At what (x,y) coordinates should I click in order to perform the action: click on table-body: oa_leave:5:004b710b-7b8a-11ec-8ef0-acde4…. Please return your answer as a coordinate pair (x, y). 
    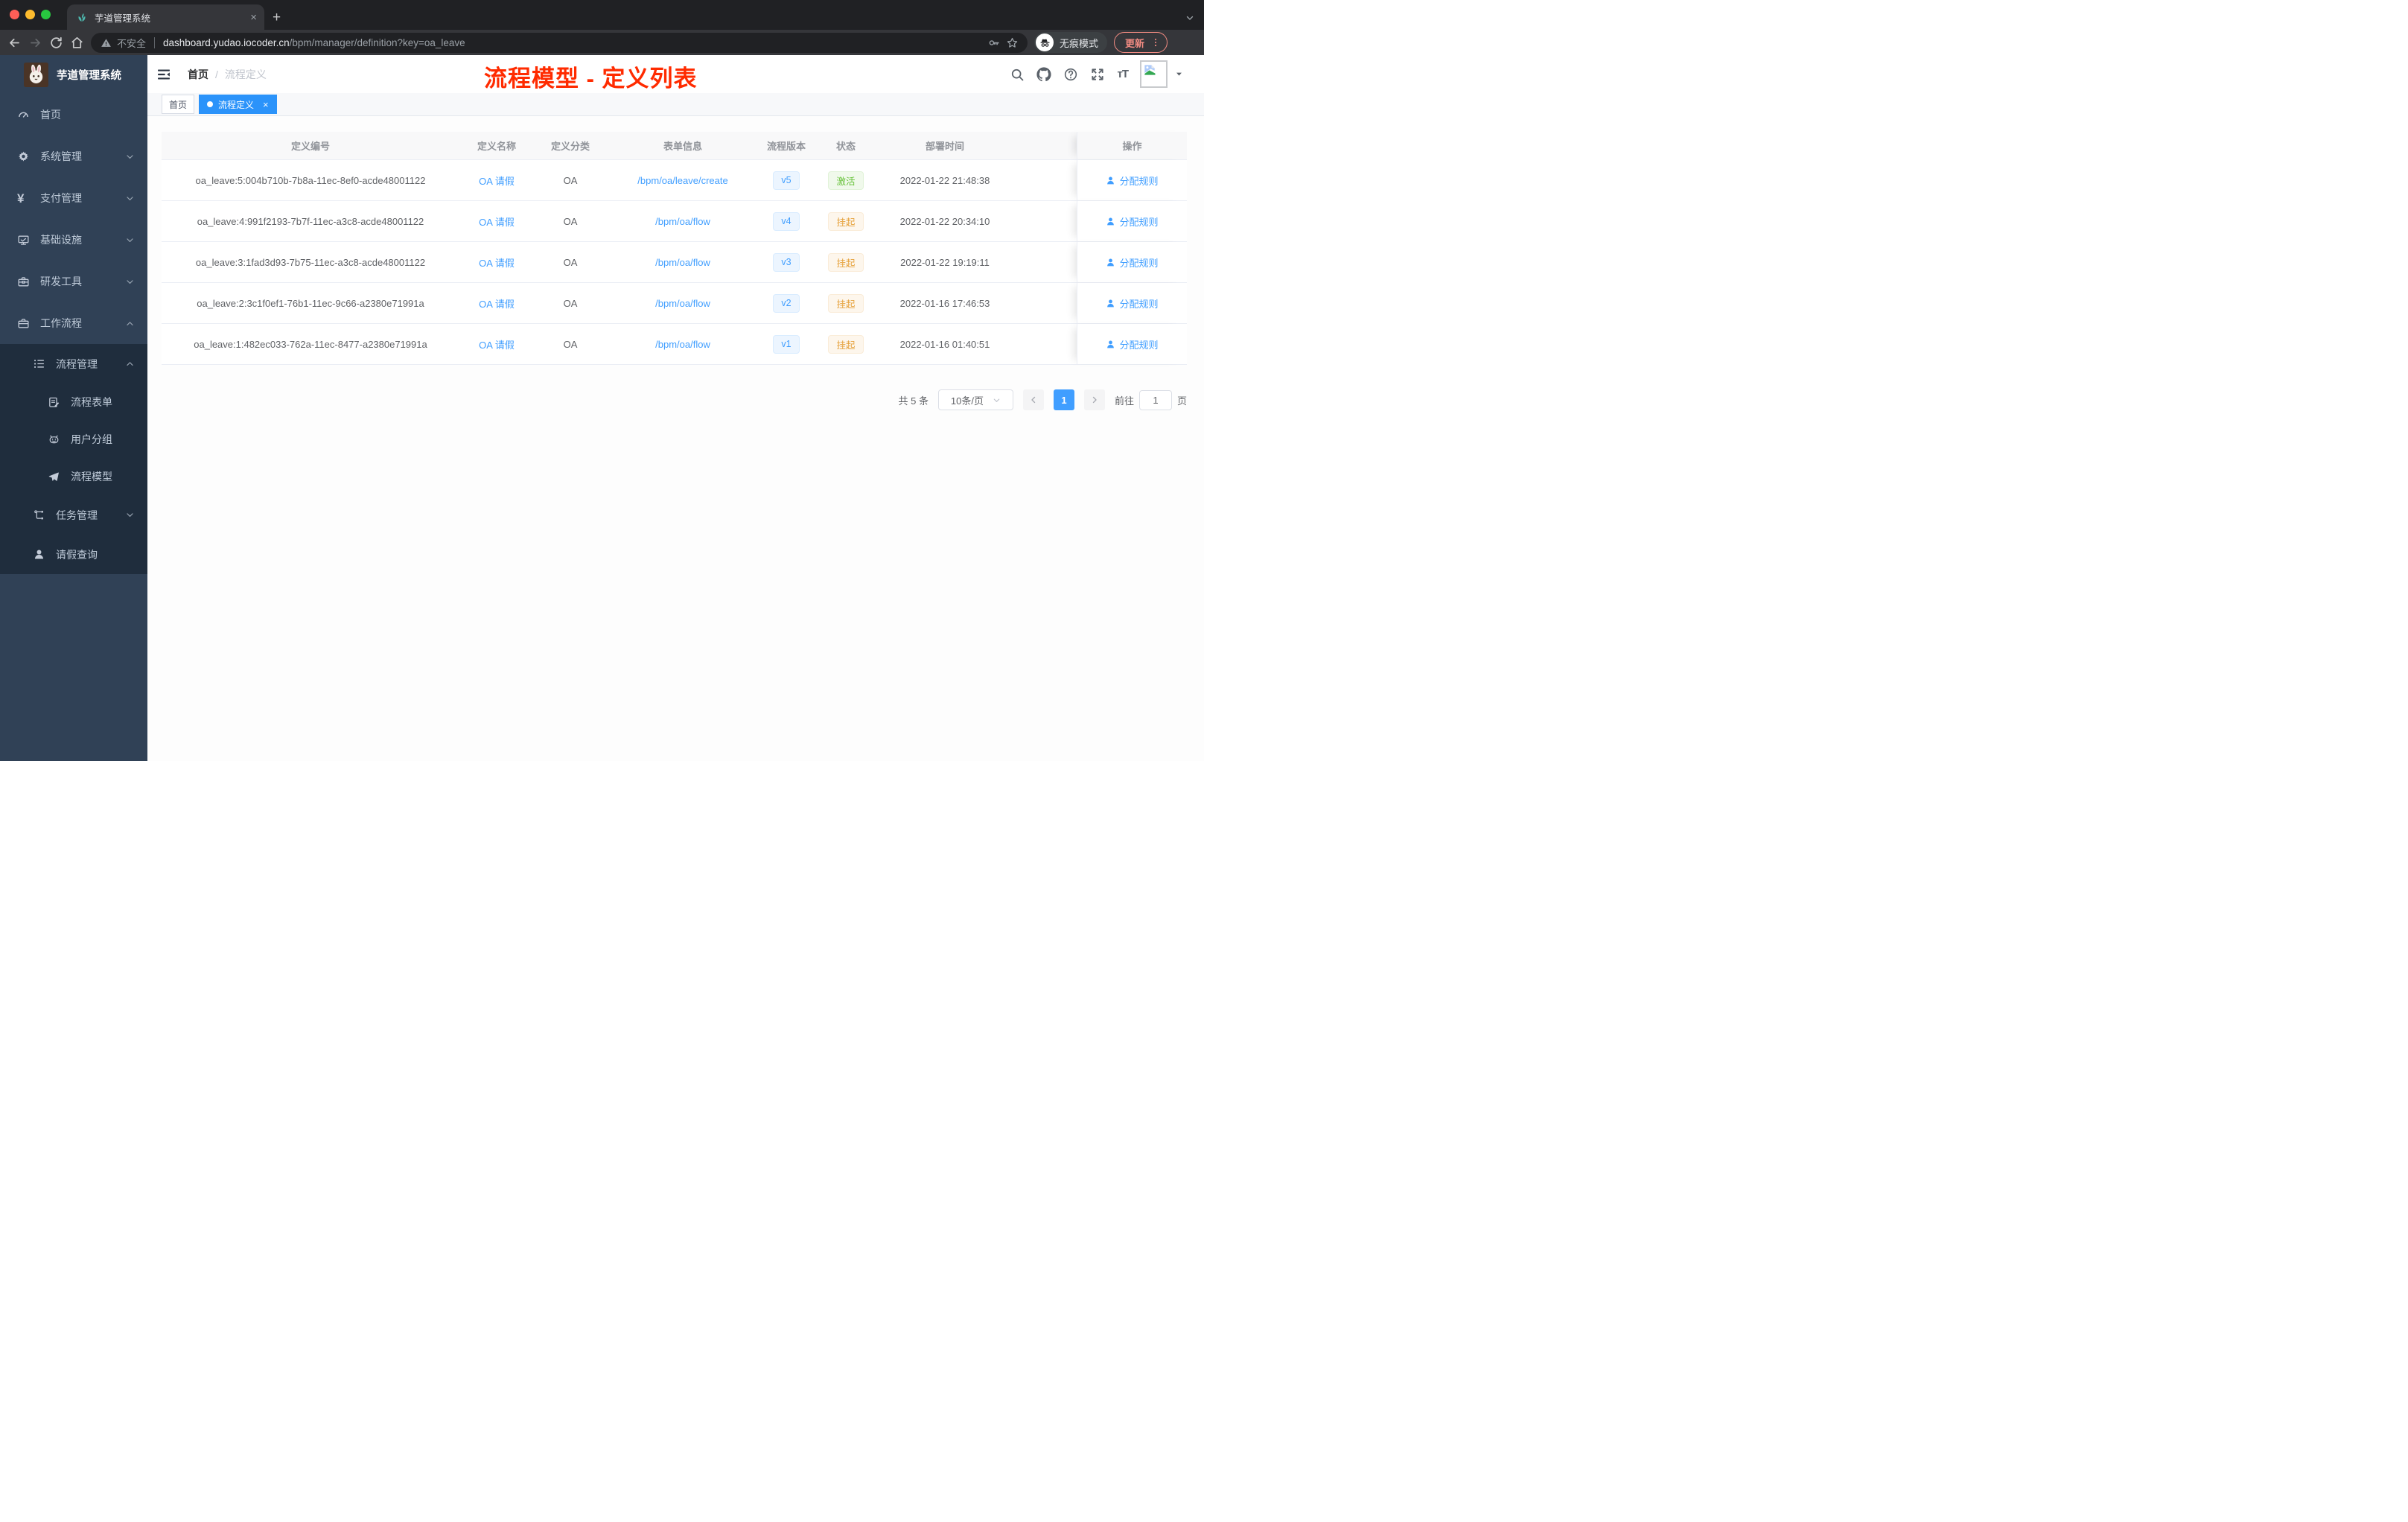
    Looking at the image, I should click on (674, 262).